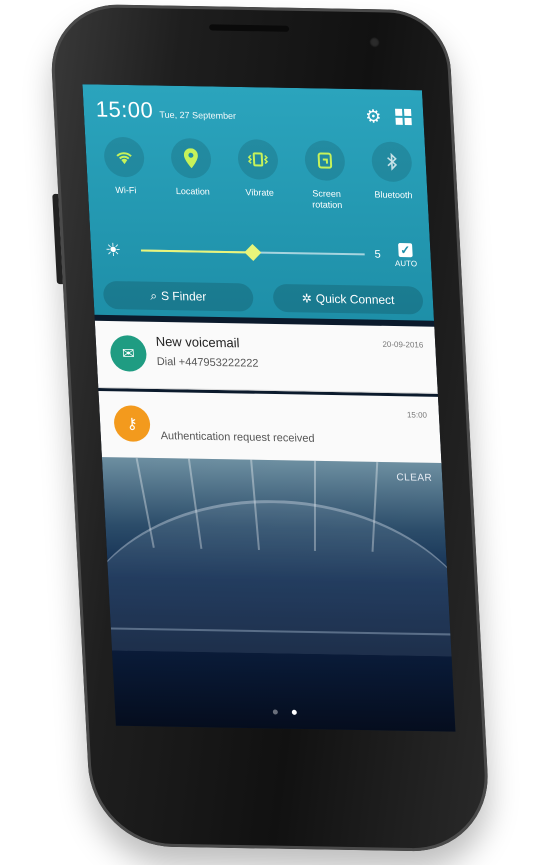 Image resolution: width=557 pixels, height=865 pixels. Describe the element at coordinates (403, 344) in the screenshot. I see `notification-timestamp: 20-09-2016` at that location.